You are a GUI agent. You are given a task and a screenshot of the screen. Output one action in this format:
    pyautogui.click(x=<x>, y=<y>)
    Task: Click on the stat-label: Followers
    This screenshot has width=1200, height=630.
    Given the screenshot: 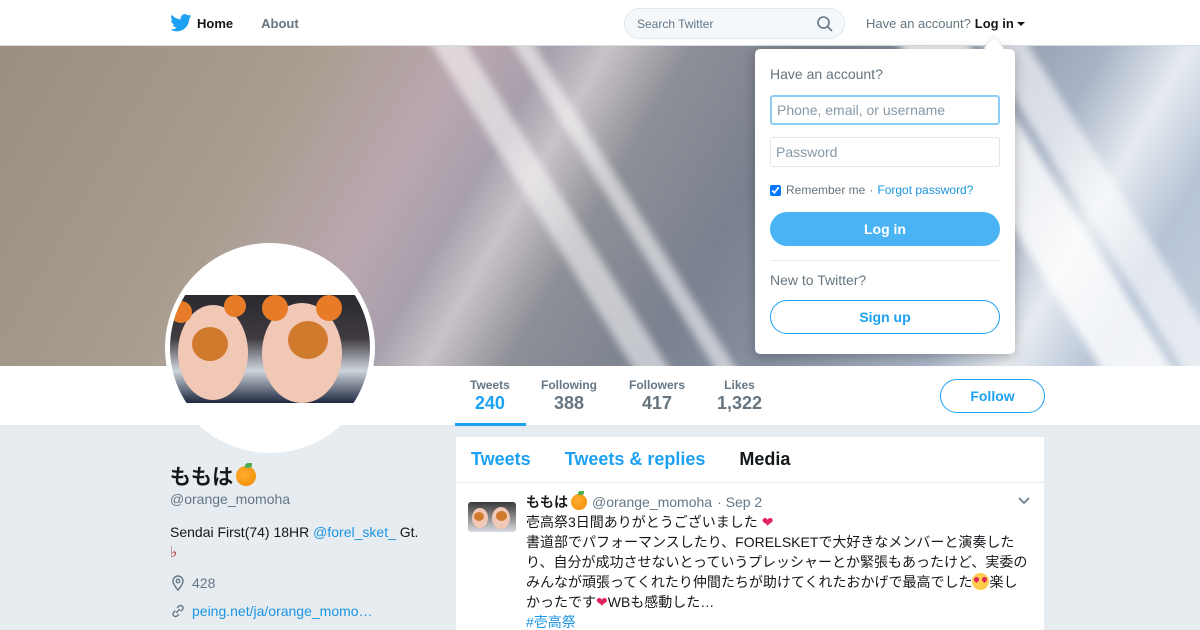 What is the action you would take?
    pyautogui.click(x=657, y=385)
    